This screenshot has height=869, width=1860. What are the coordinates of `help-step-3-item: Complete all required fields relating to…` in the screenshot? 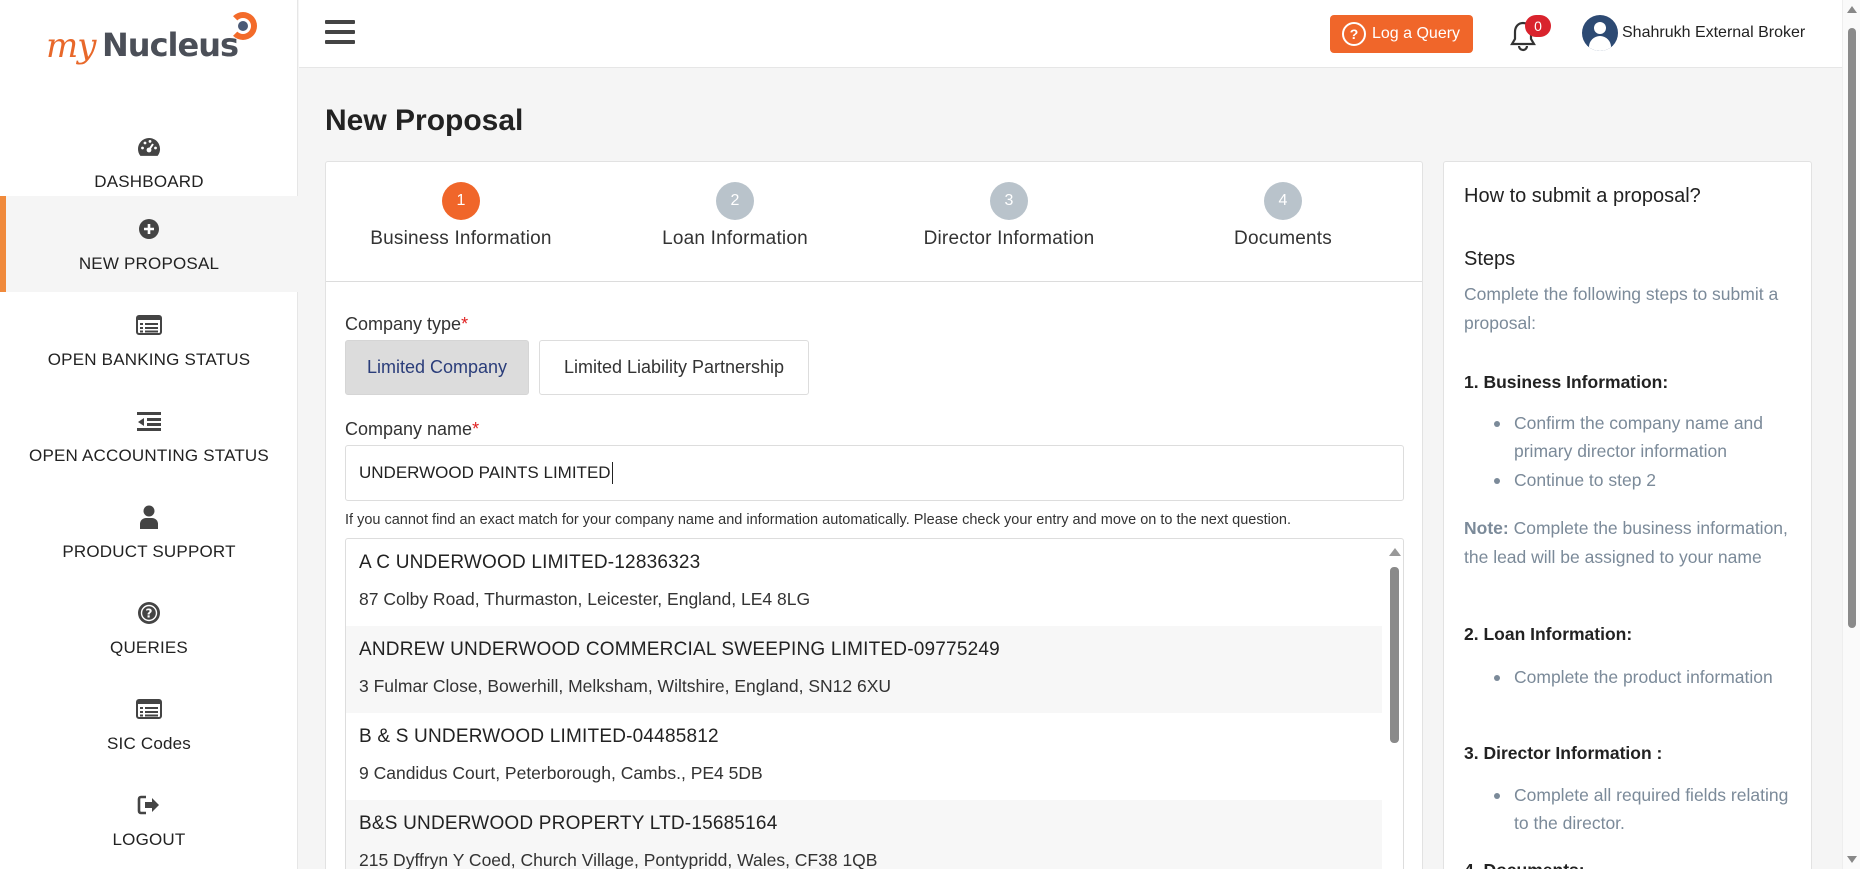 It's located at (1644, 809).